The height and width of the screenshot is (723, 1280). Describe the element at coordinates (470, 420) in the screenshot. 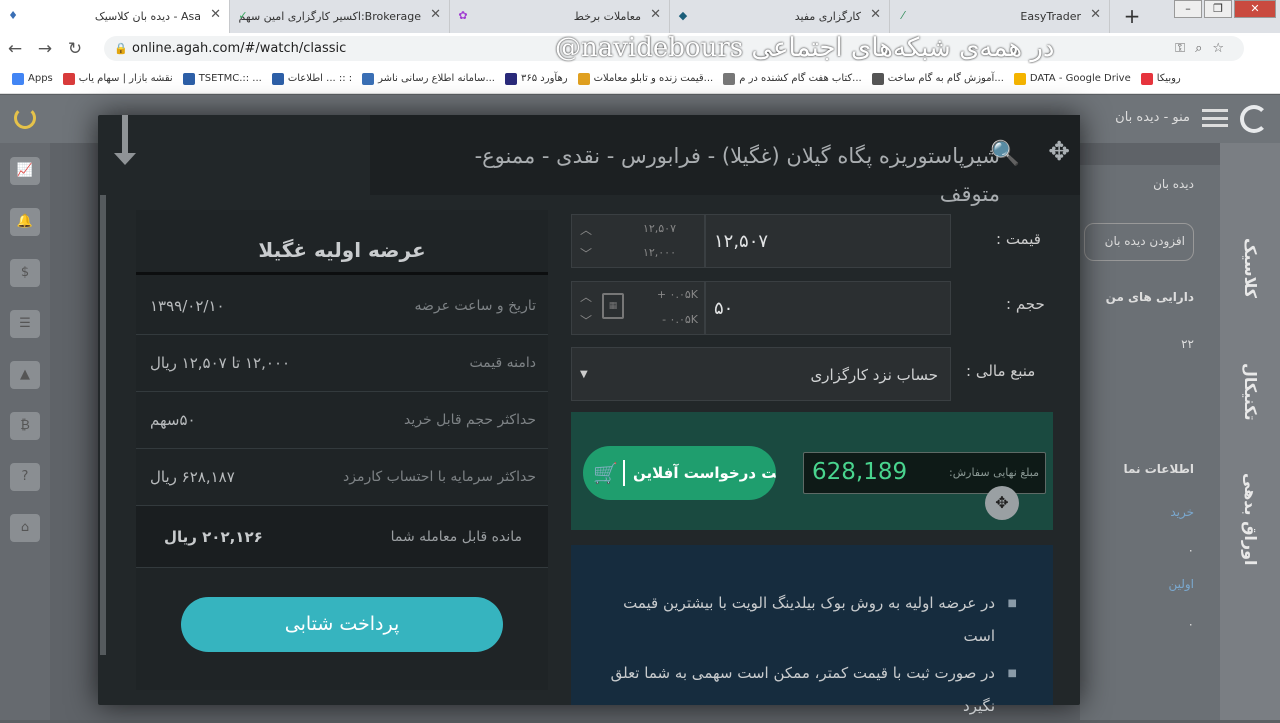

I see `ipo-row-key: حداکثر حجم قابل خرید` at that location.